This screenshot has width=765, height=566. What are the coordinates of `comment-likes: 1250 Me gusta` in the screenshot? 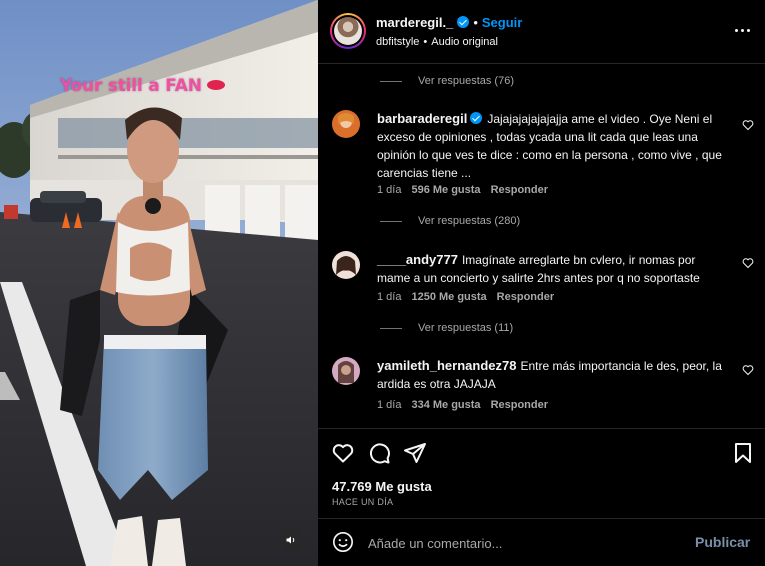 It's located at (448, 297).